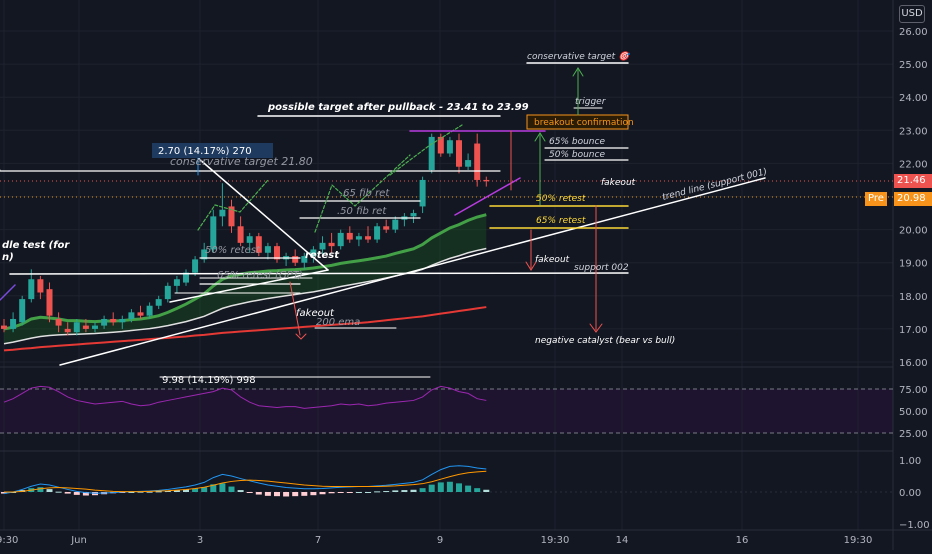  Describe the element at coordinates (440, 540) in the screenshot. I see `time-tick-label: 9` at that location.